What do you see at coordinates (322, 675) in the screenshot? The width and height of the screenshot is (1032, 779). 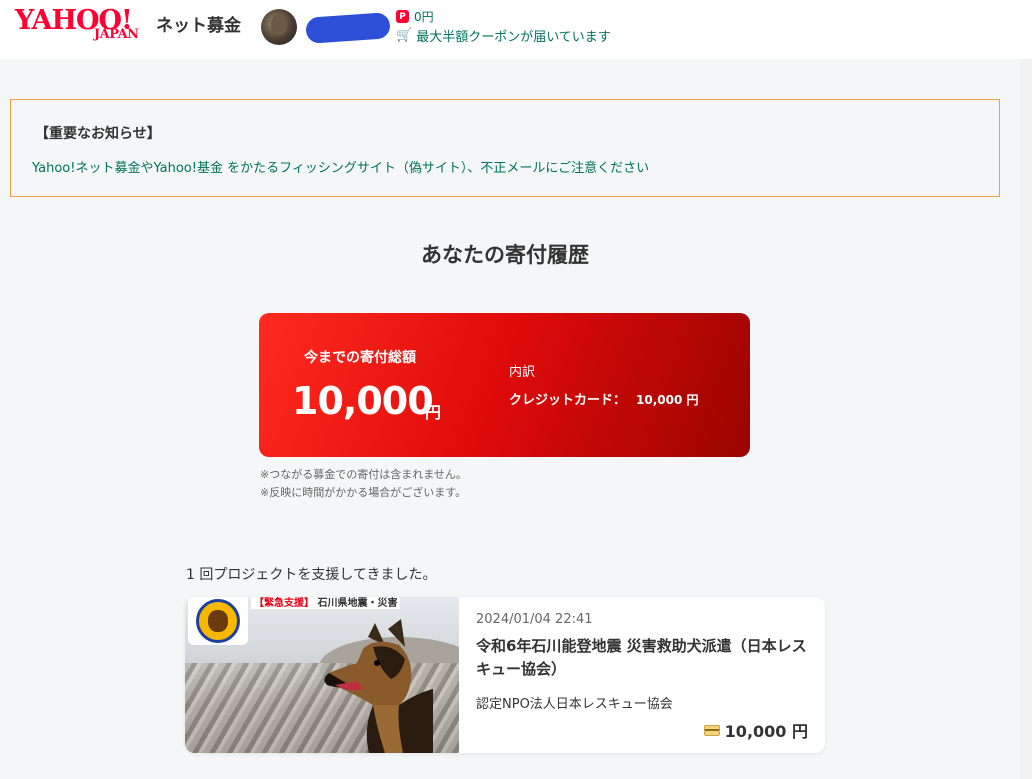 I see `project-thumbnail: 【緊急支援】 石川県地震・災害` at bounding box center [322, 675].